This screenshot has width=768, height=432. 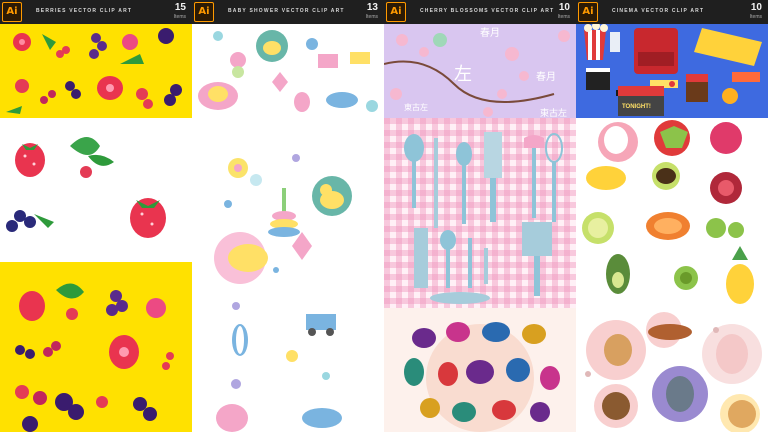 I want to click on kanji-spring-month-1: 春月, so click(x=490, y=33).